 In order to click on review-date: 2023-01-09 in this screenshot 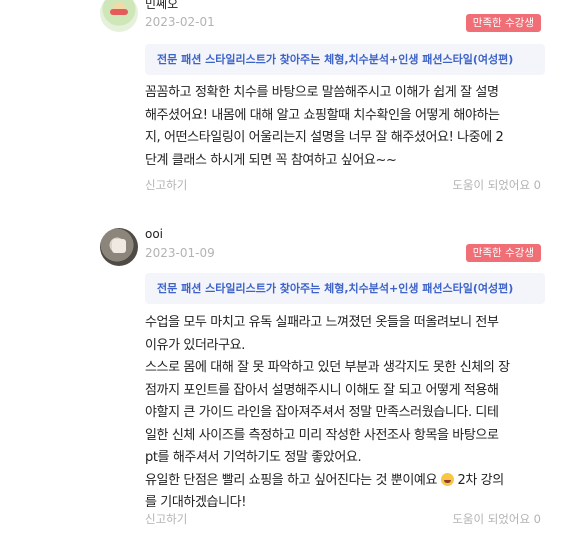, I will do `click(180, 253)`.